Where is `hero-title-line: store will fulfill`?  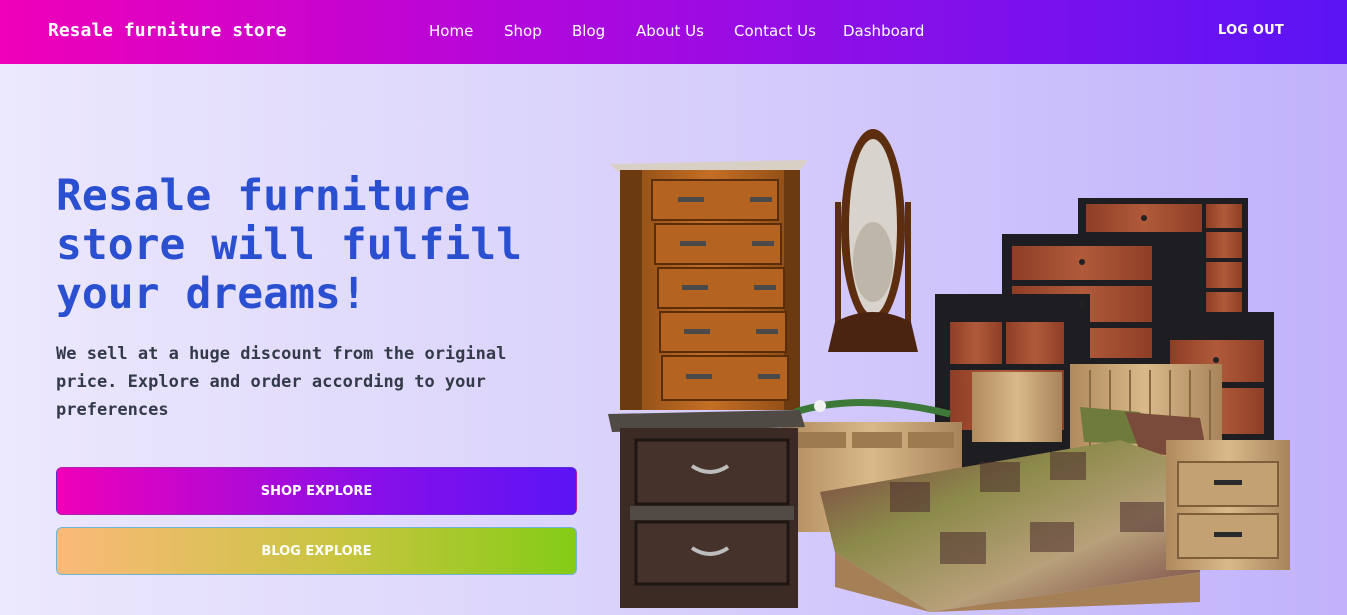 hero-title-line: store will fulfill is located at coordinates (289, 245).